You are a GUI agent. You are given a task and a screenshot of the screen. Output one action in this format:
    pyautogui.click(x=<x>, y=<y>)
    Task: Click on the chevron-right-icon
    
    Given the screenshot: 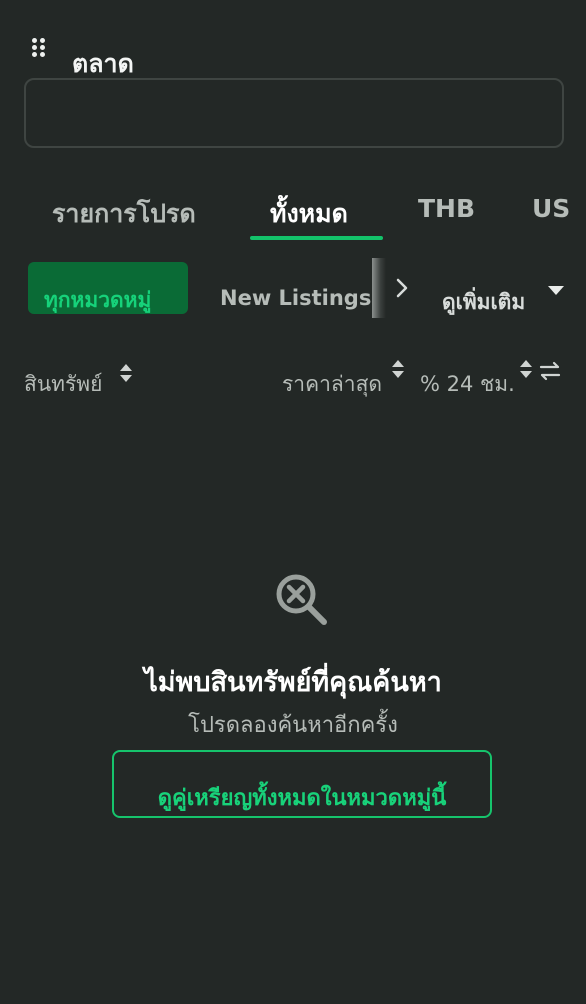 What is the action you would take?
    pyautogui.click(x=402, y=288)
    